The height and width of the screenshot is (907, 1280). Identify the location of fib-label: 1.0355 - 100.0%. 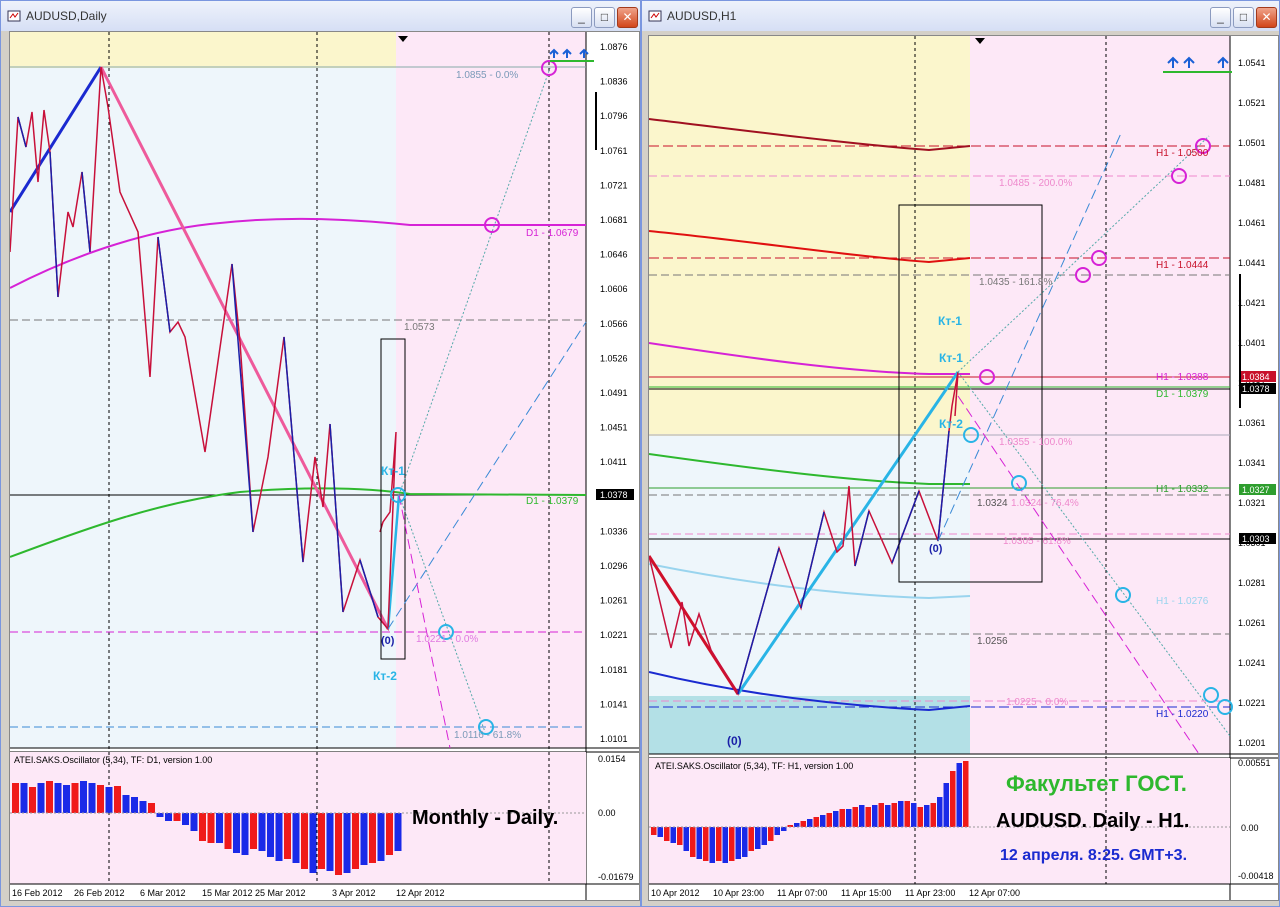
(1035, 442).